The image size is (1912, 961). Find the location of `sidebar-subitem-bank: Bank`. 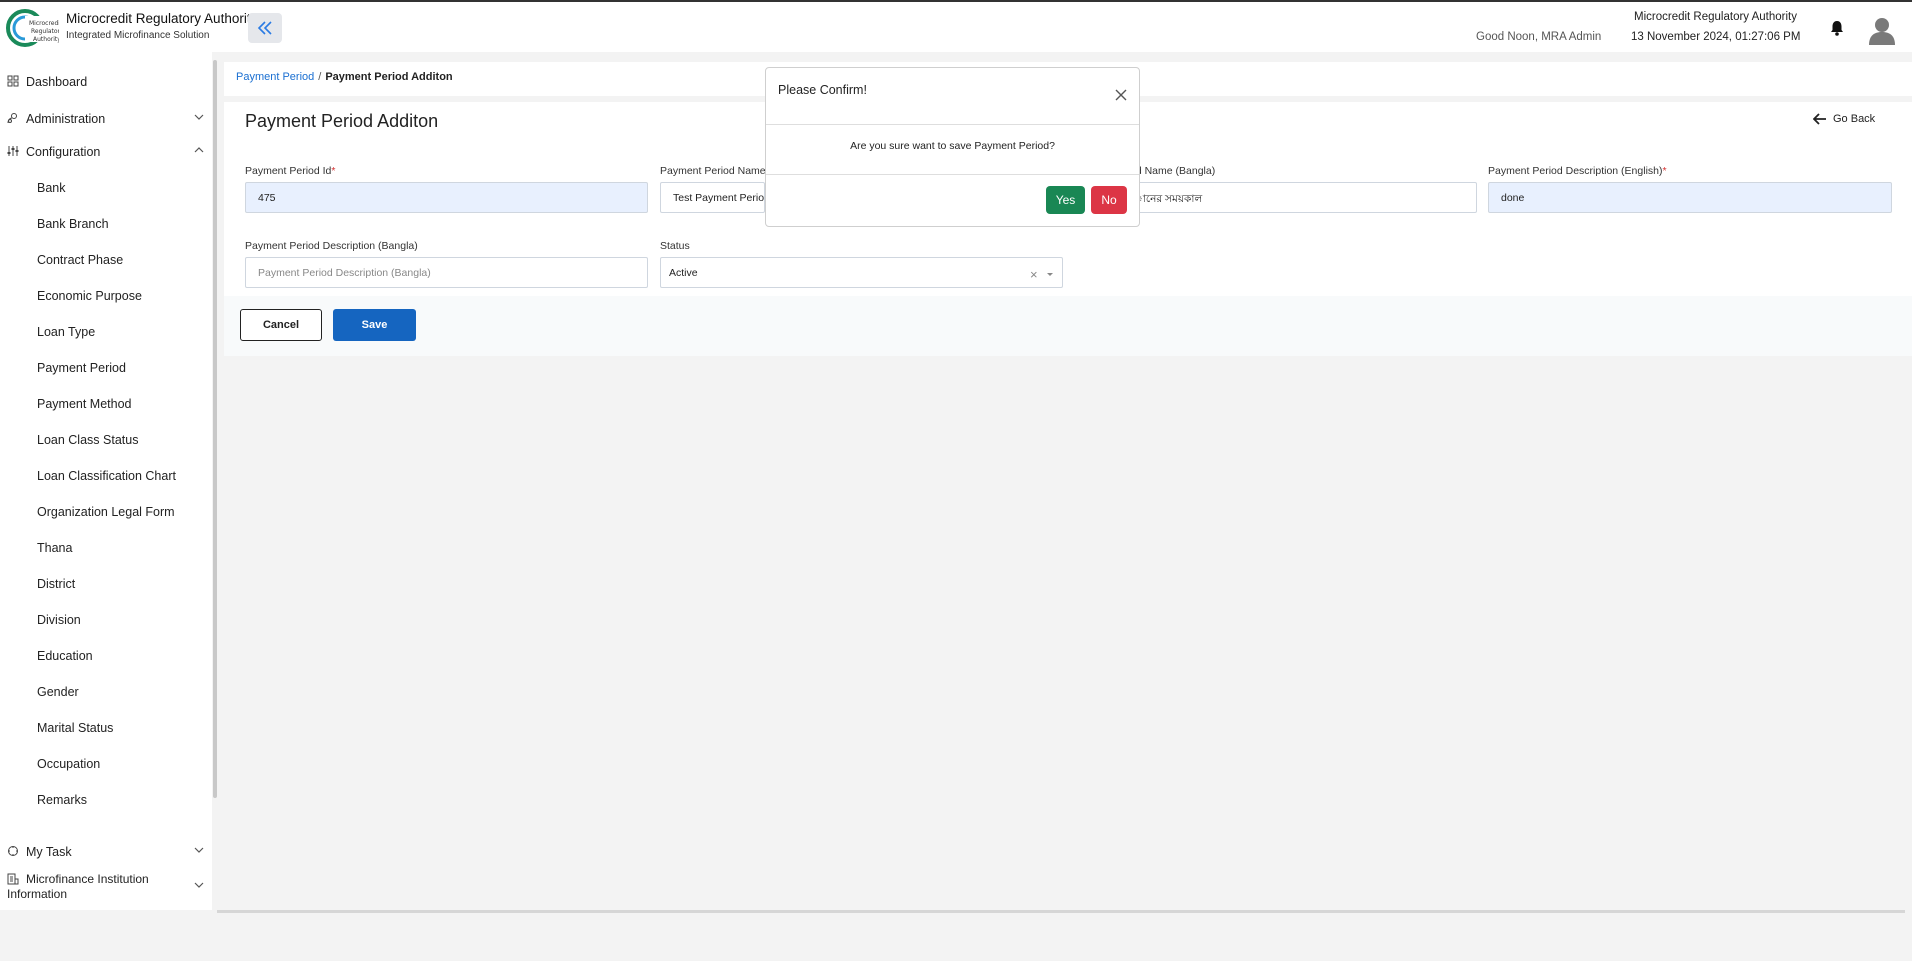

sidebar-subitem-bank: Bank is located at coordinates (51, 188).